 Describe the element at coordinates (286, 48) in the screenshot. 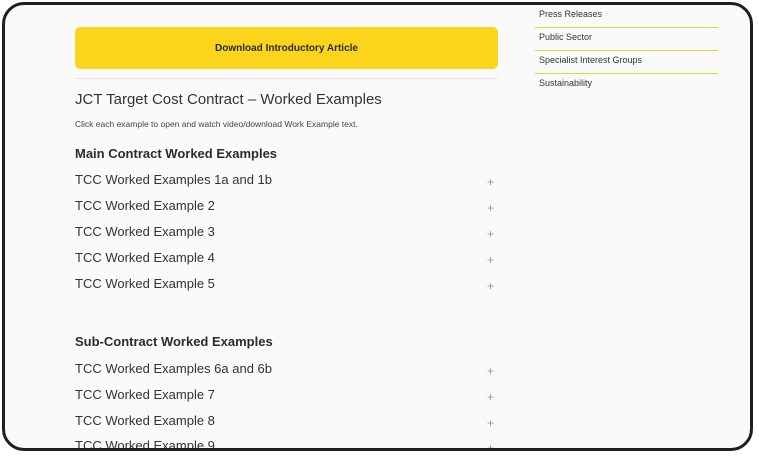

I see `download-introductory-article-button: Download Introductory Article` at that location.